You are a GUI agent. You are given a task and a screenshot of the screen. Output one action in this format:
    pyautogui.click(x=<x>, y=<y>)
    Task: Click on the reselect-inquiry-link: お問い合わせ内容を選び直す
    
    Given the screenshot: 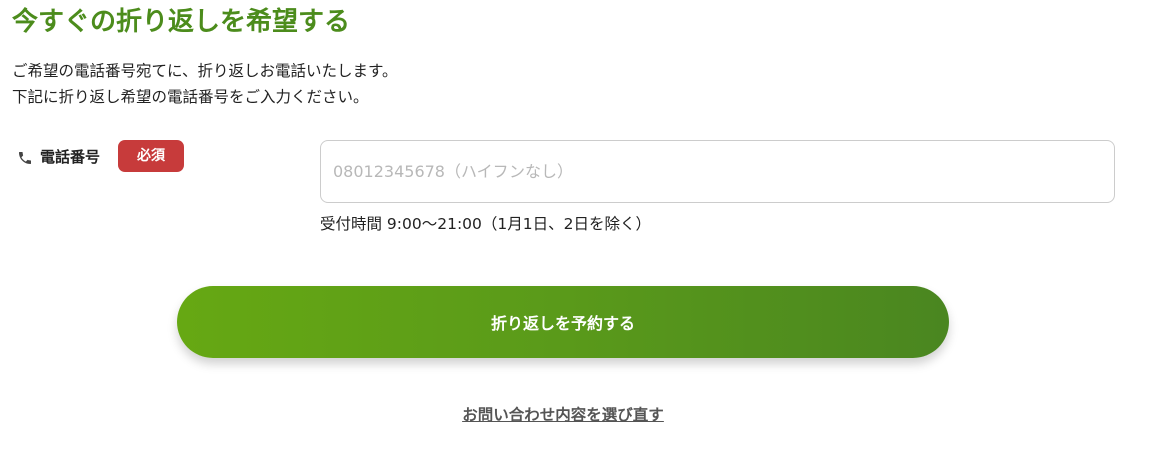 What is the action you would take?
    pyautogui.click(x=563, y=415)
    